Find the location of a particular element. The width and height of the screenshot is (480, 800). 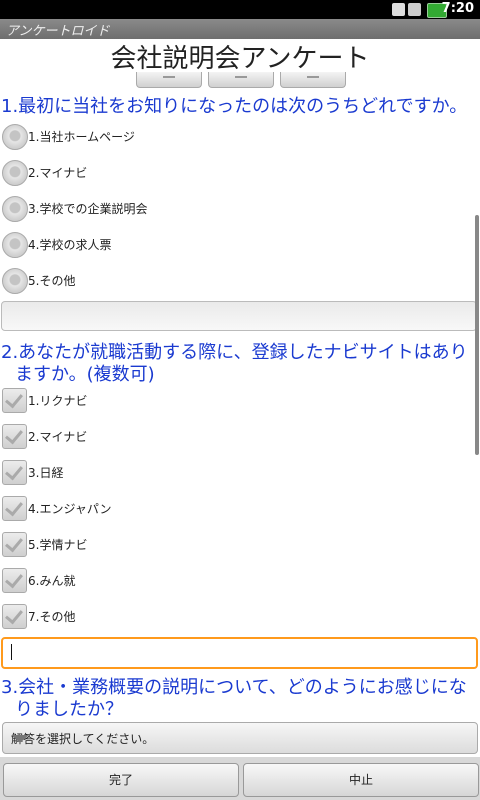

option-label: 4.エンジャパン is located at coordinates (70, 509).